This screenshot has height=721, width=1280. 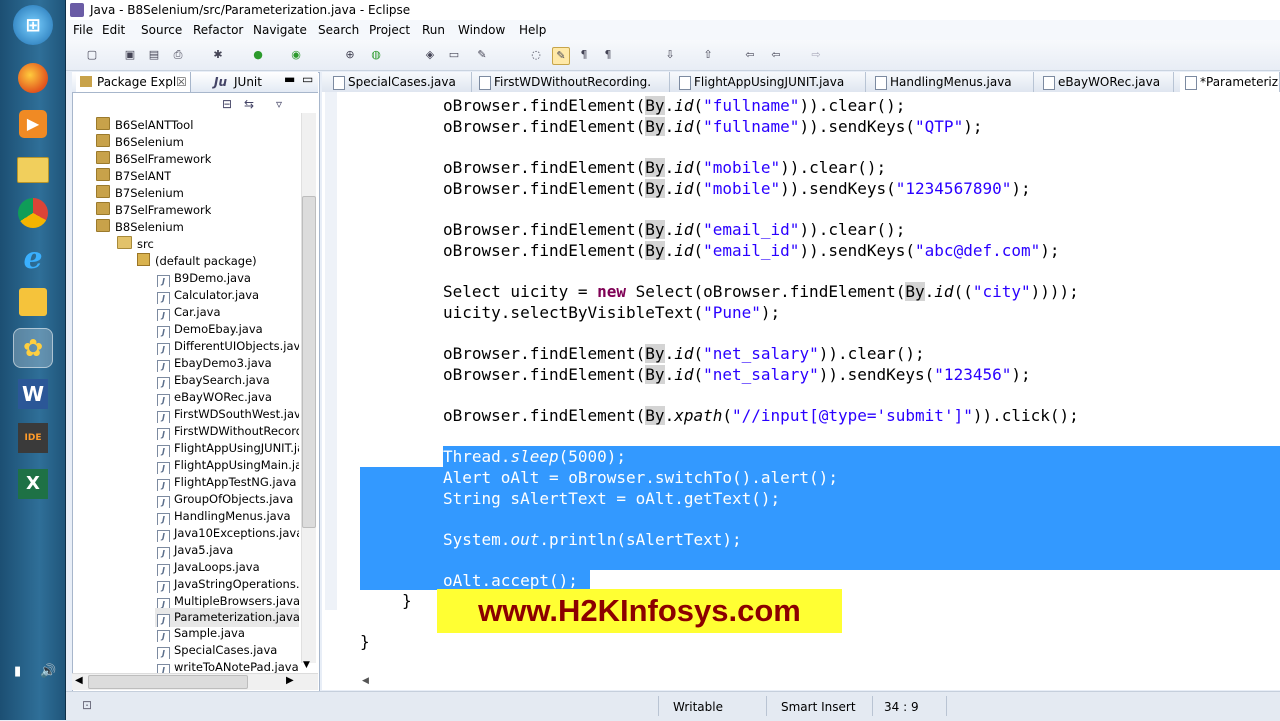 I want to click on tree-file: J DemoEbay.java, so click(x=228, y=329).